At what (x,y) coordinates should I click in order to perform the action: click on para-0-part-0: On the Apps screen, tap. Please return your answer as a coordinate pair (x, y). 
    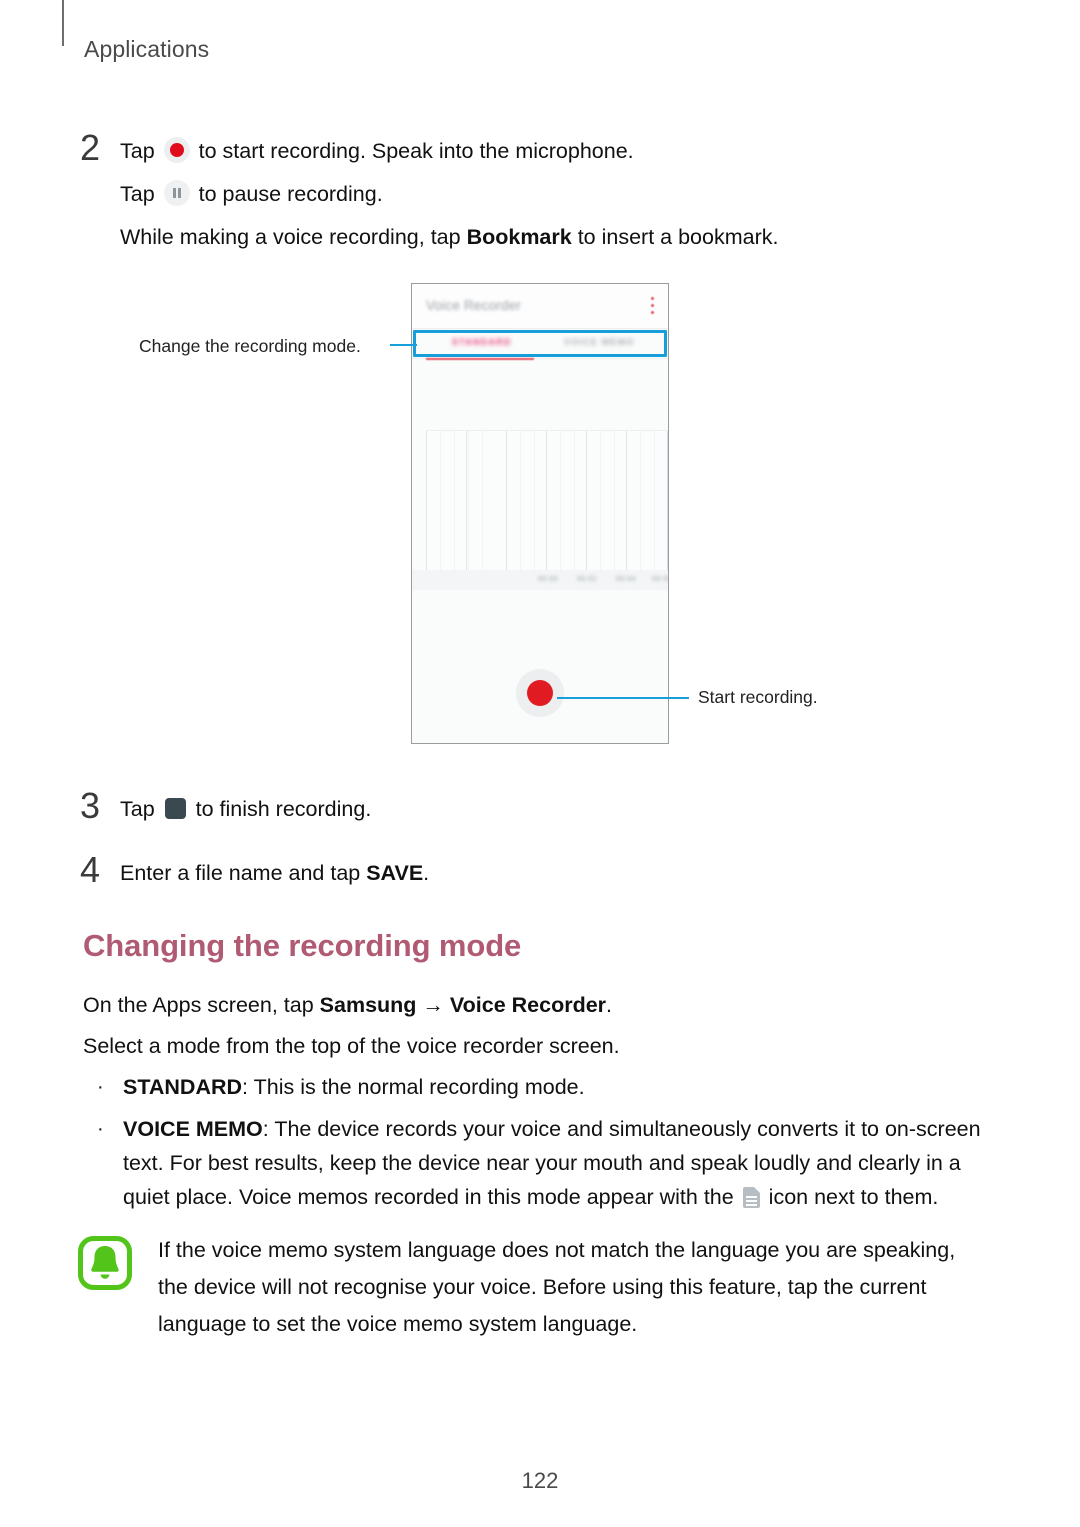
    Looking at the image, I should click on (201, 1005).